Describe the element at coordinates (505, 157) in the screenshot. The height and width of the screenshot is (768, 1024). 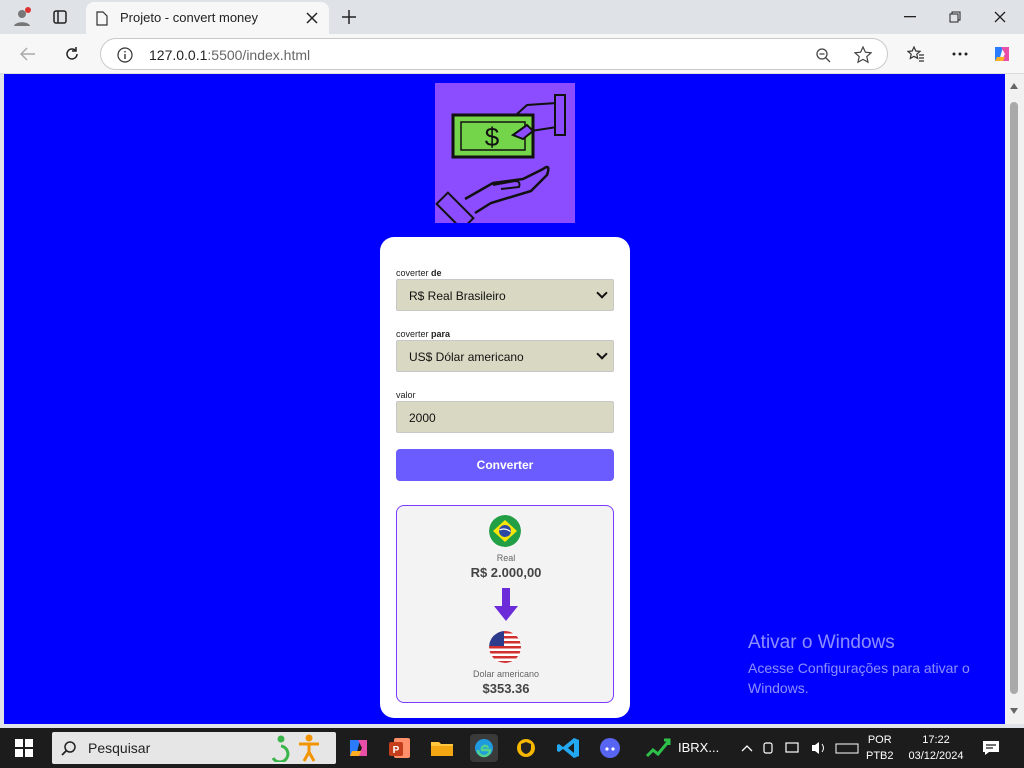
I see `money-hands-logo: $` at that location.